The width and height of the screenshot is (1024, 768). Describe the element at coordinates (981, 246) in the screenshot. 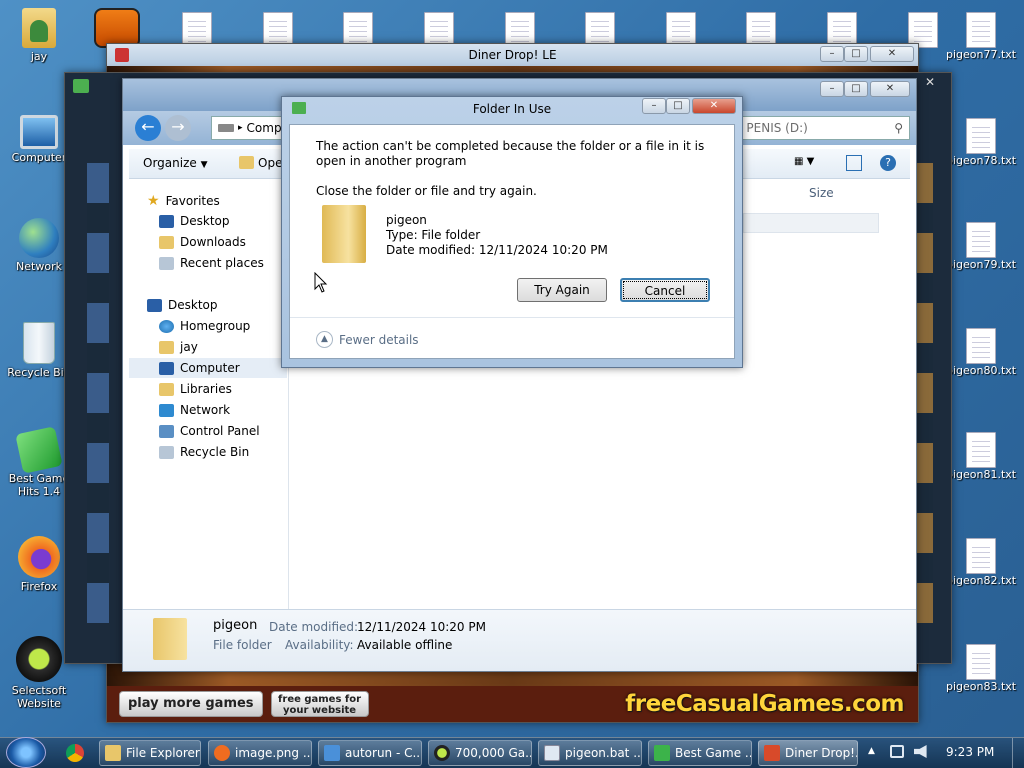

I see `desktop-file-pigeon79: pigeon79.txt` at that location.